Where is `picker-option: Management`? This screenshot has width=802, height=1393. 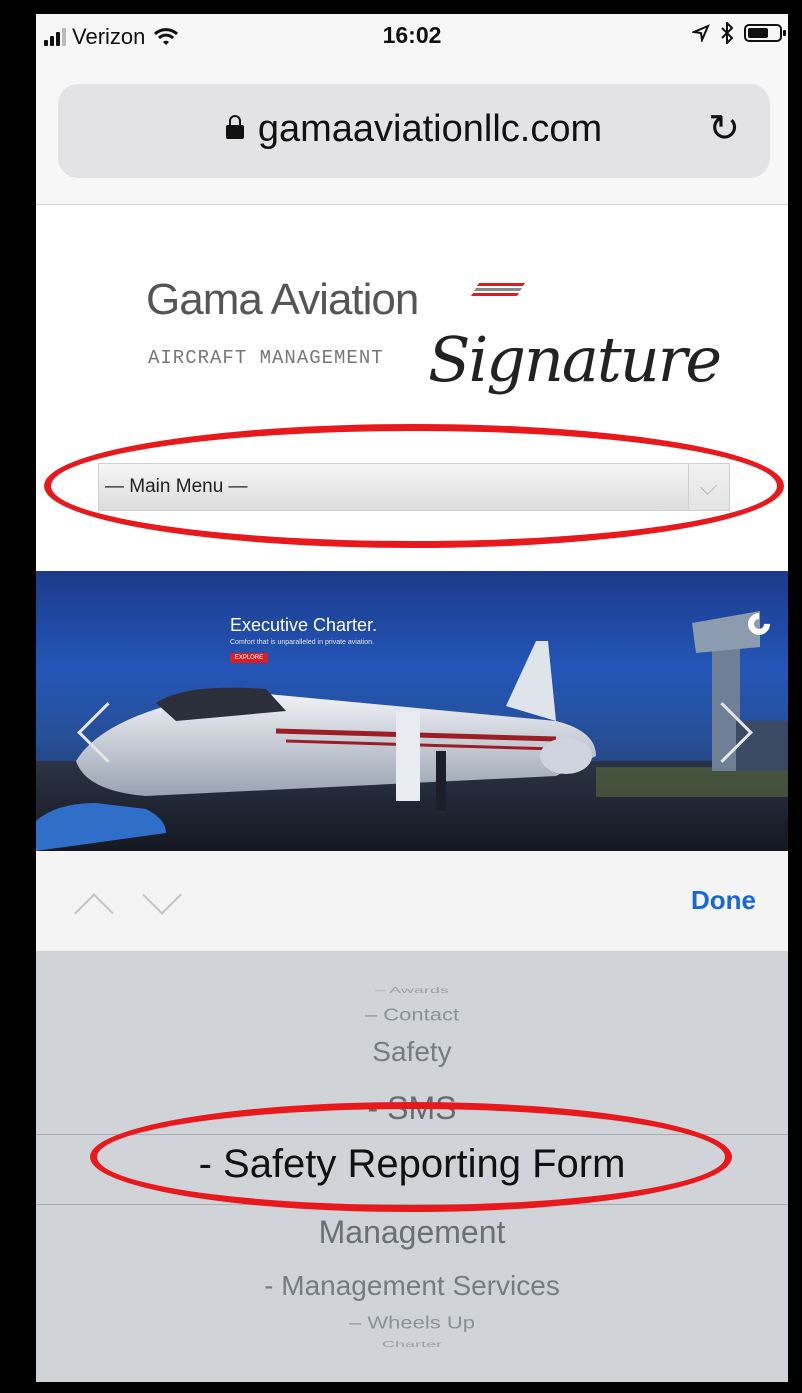 picker-option: Management is located at coordinates (412, 1232).